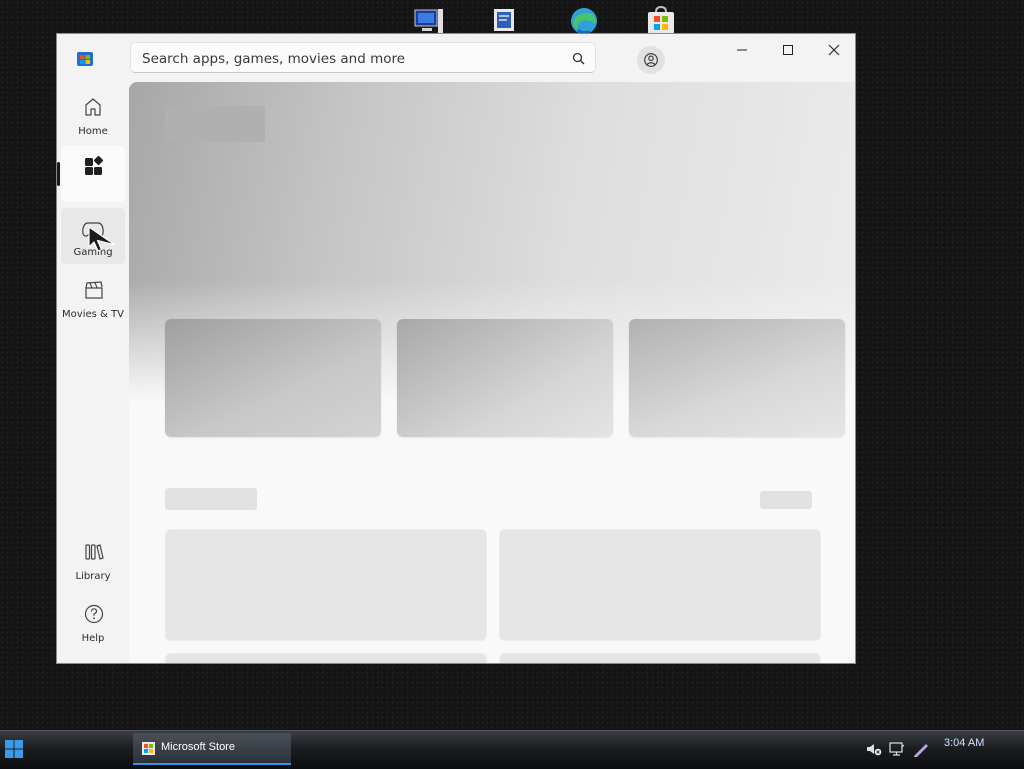  I want to click on taskbar: Microsoft Store 3:04 AM, so click(512, 749).